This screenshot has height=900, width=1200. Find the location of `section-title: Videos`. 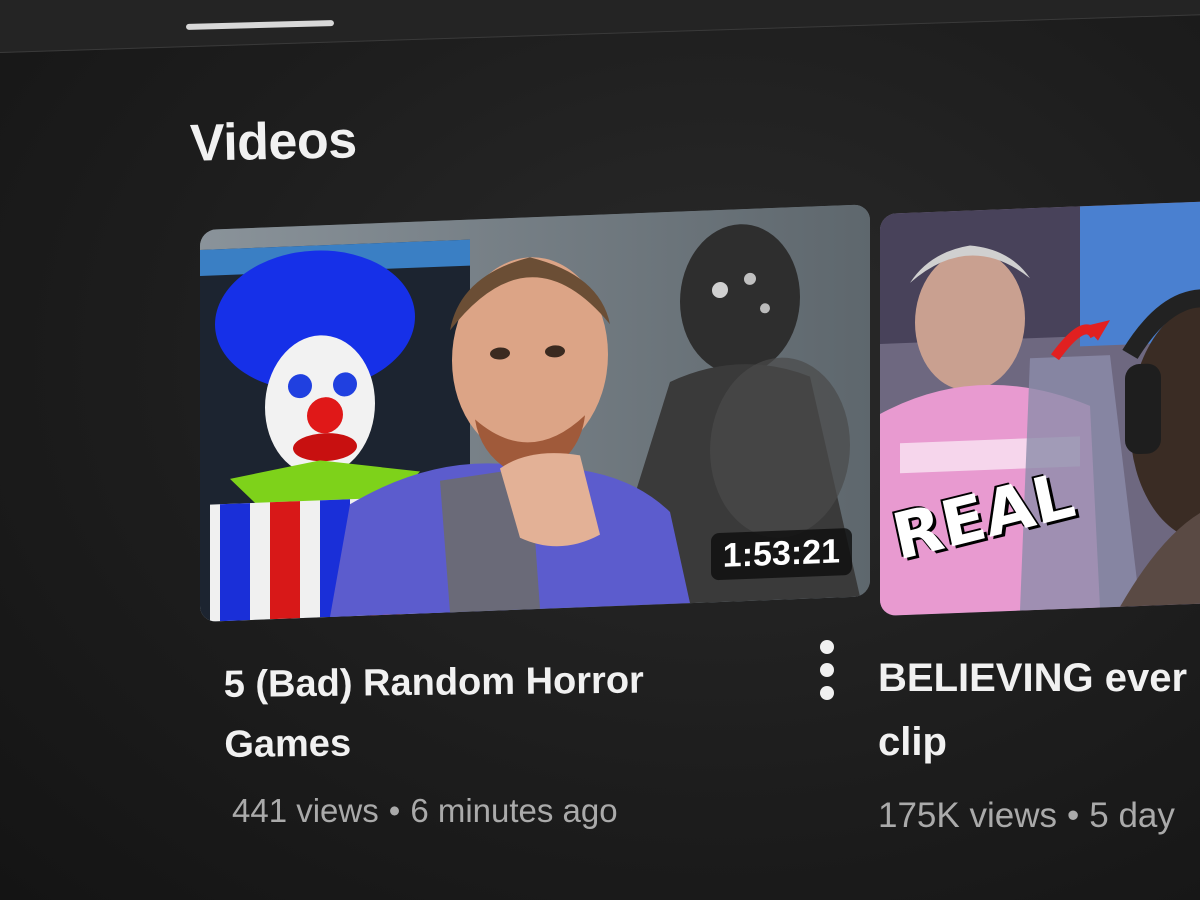

section-title: Videos is located at coordinates (273, 142).